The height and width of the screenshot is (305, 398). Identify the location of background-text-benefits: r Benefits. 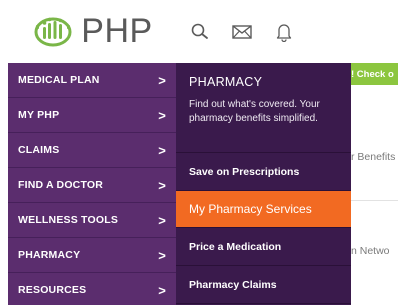
(373, 157).